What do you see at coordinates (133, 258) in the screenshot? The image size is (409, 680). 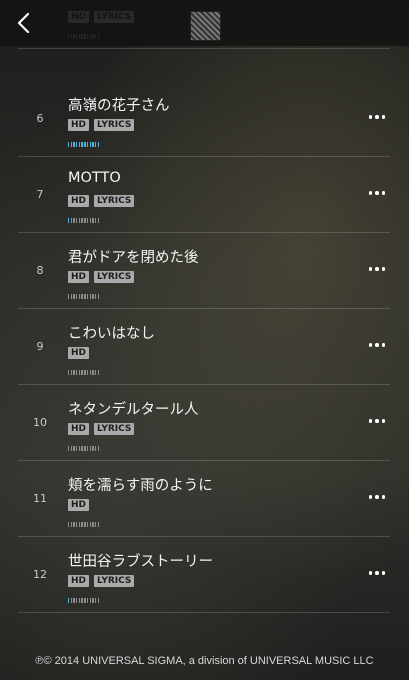 I see `track-title: 君がドアを閉めた後` at bounding box center [133, 258].